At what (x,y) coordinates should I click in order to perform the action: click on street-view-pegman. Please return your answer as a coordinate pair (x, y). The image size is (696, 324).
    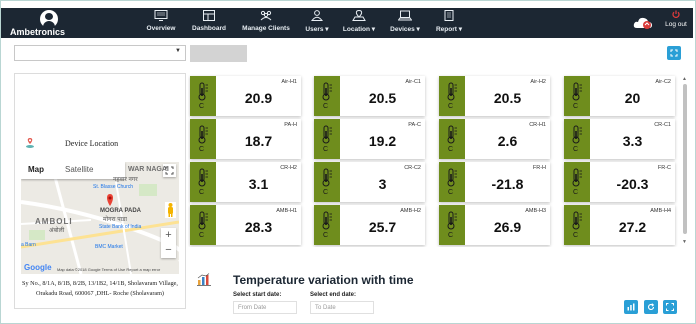
    Looking at the image, I should click on (170, 210).